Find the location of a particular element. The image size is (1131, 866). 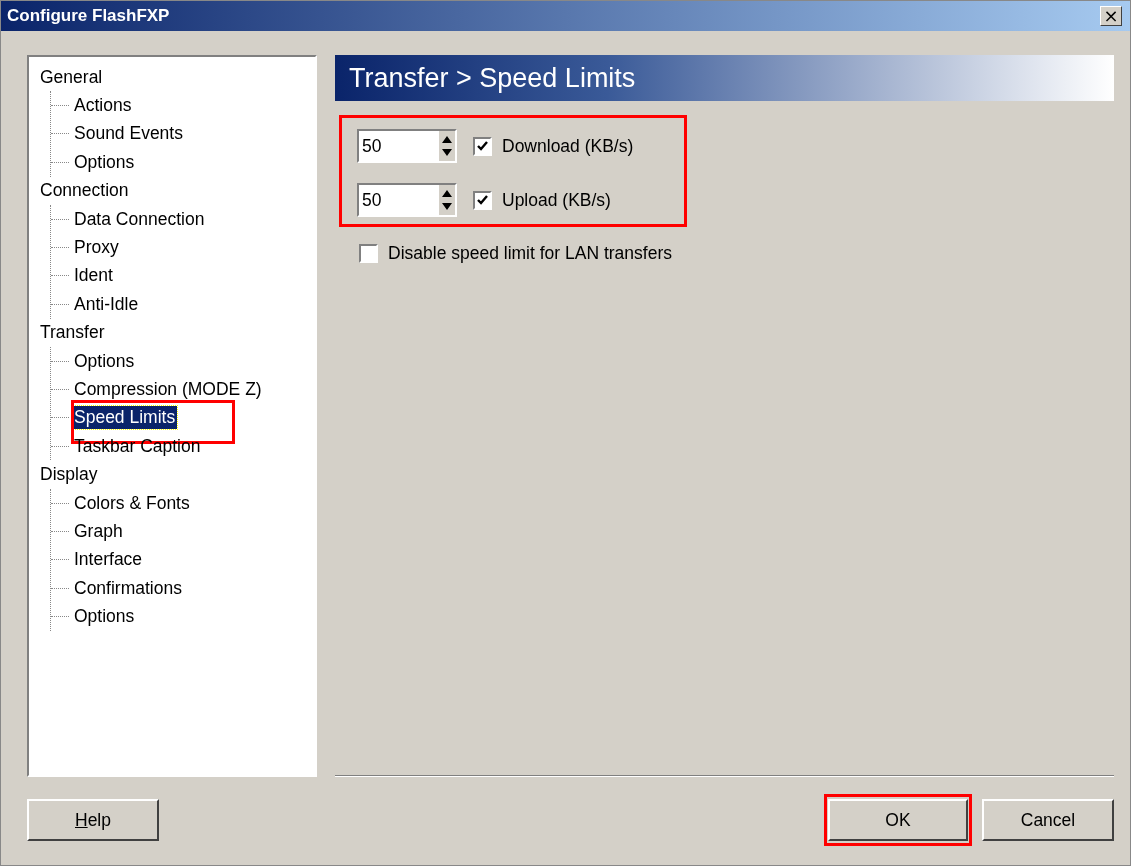

tree-item: Graph is located at coordinates (98, 531).